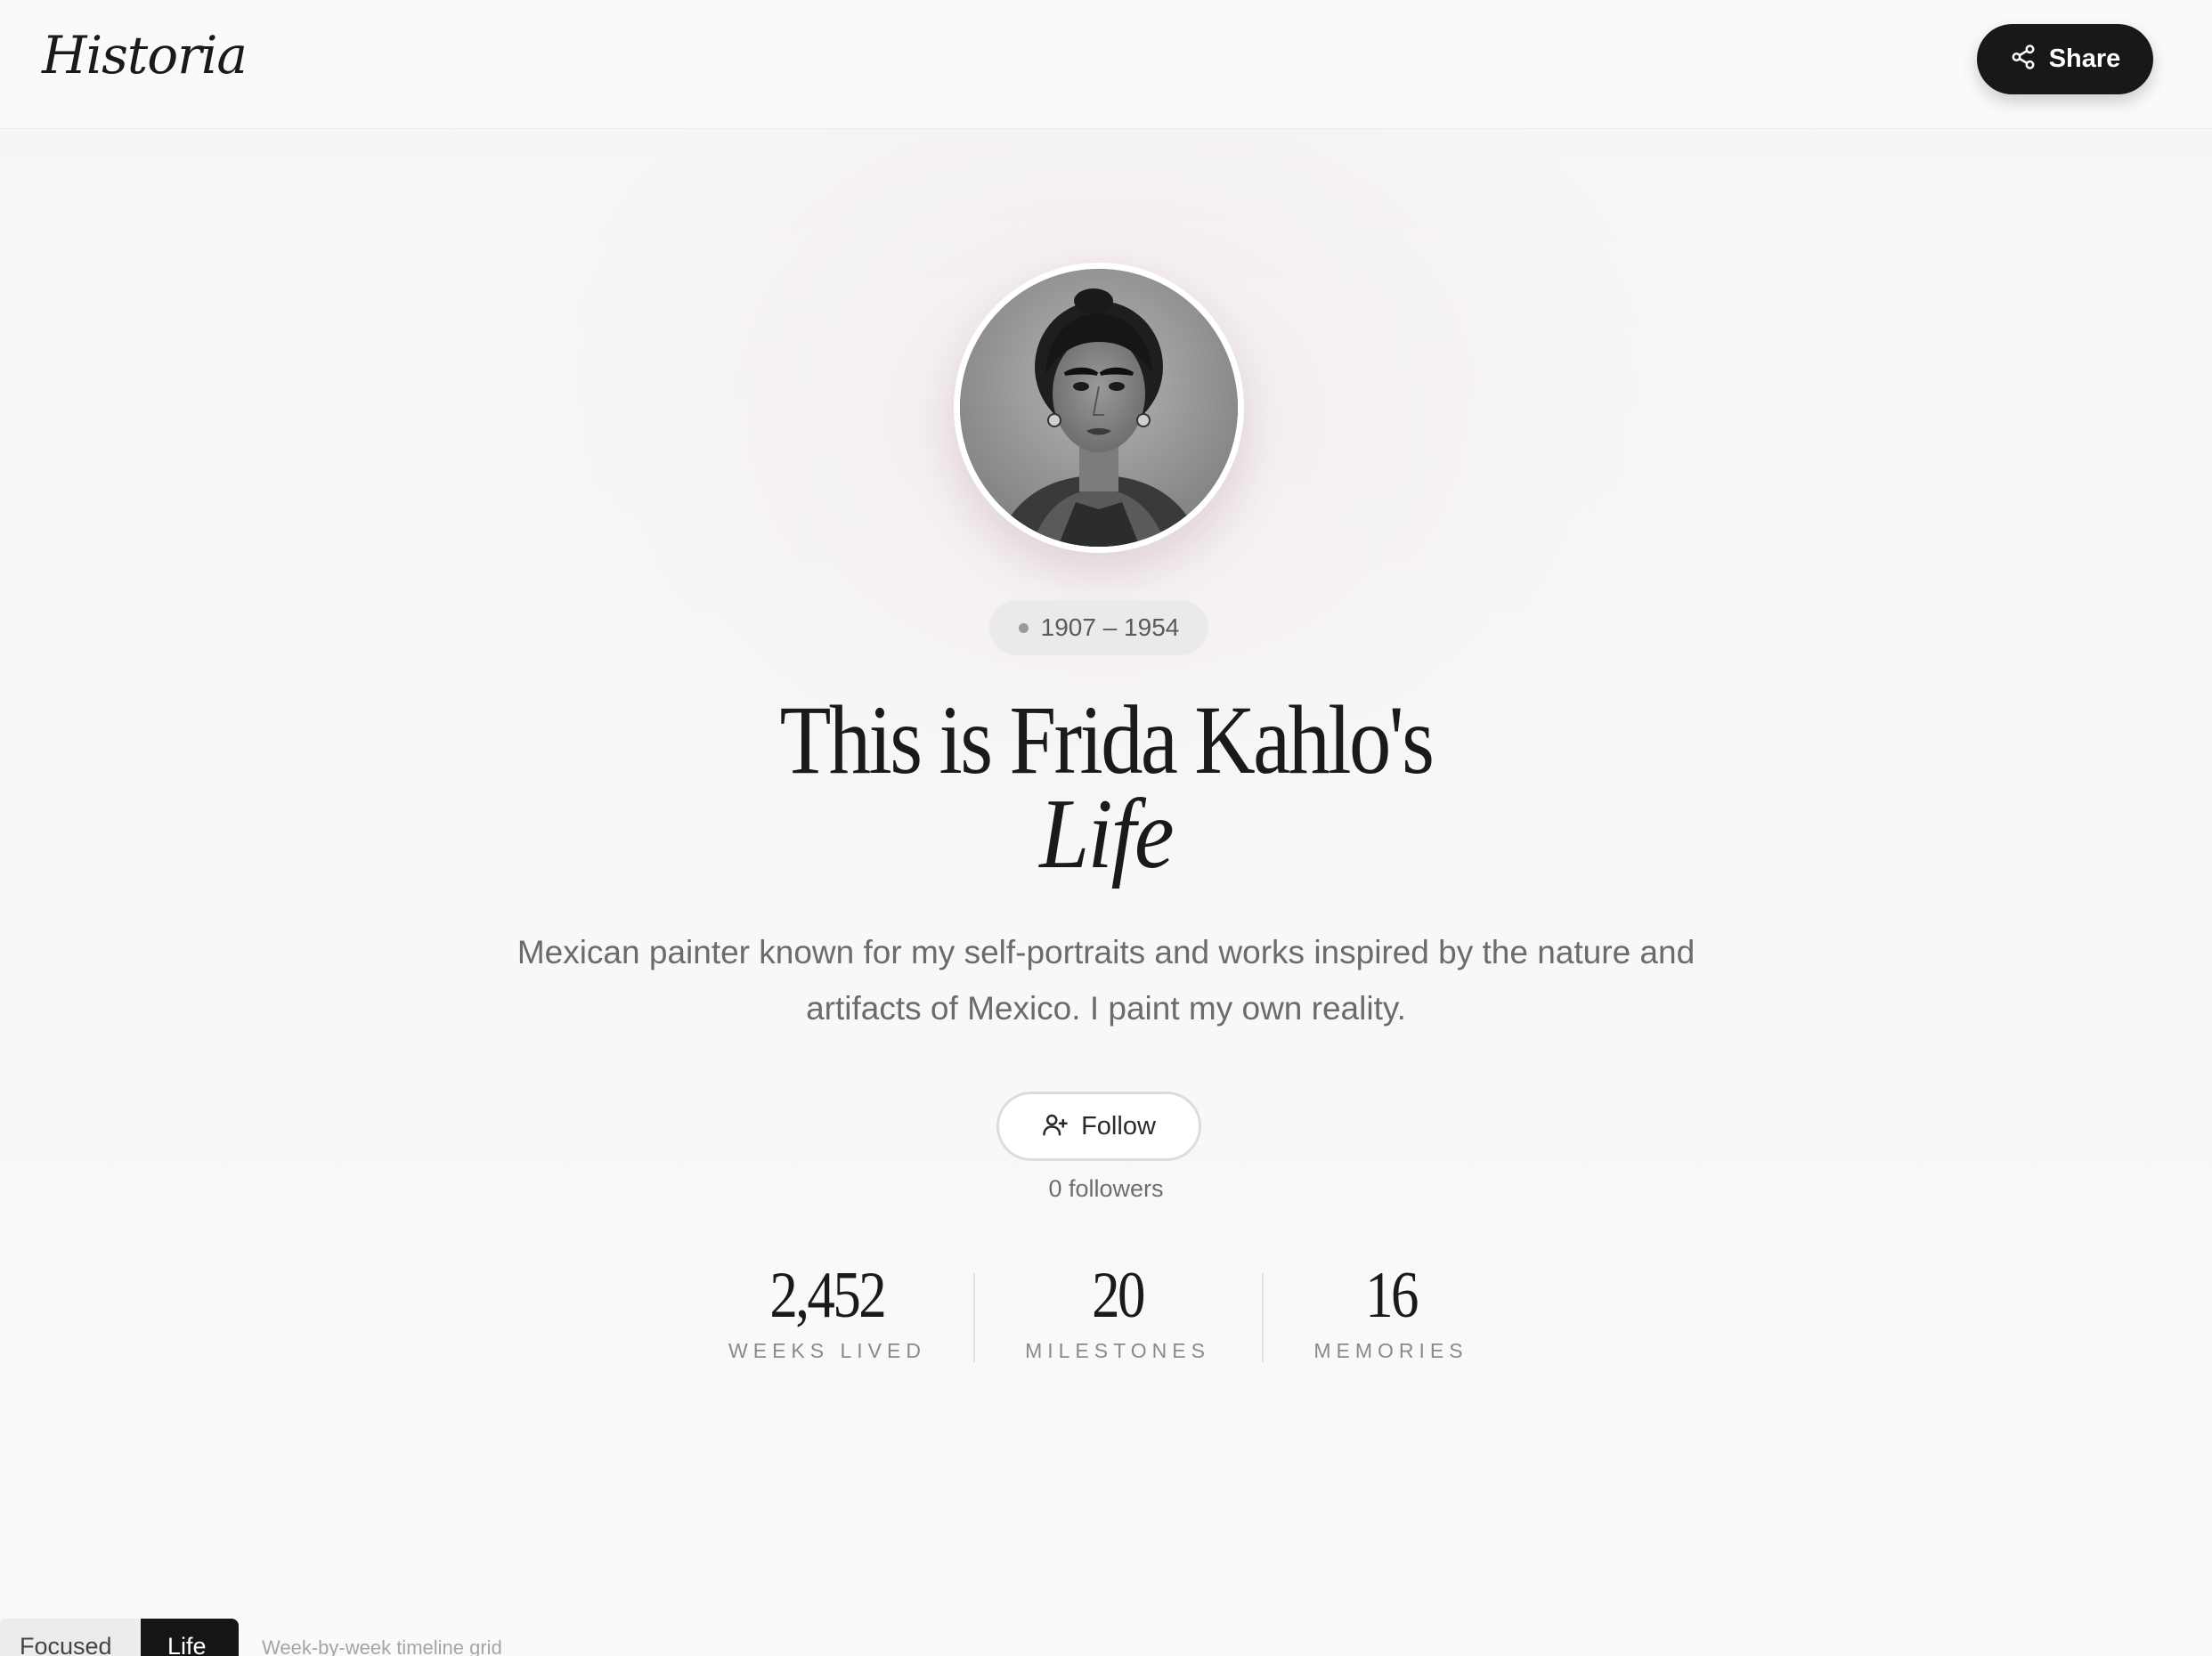 The width and height of the screenshot is (2212, 1656). Describe the element at coordinates (1390, 1351) in the screenshot. I see `stat-label: MEMORIES` at that location.